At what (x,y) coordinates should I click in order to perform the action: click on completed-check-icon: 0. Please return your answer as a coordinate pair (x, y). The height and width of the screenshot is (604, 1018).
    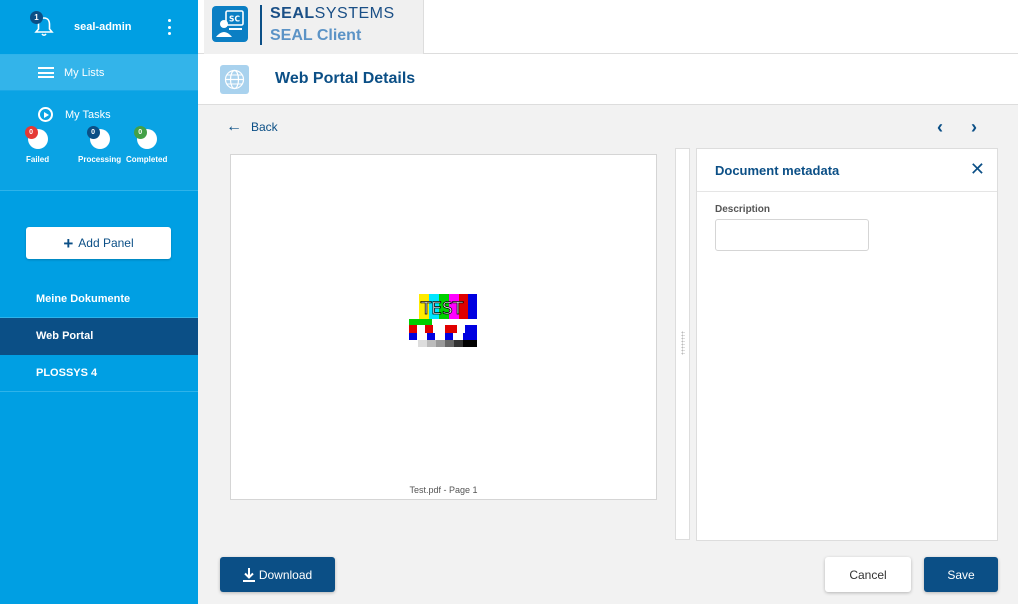
    Looking at the image, I should click on (145, 137).